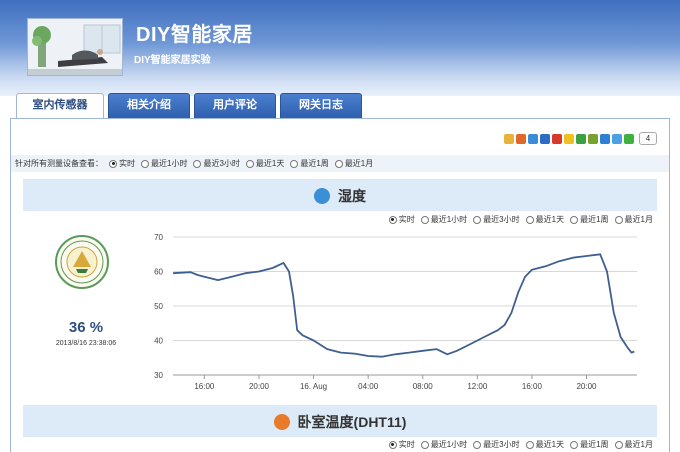 This screenshot has width=680, height=452. Describe the element at coordinates (589, 219) in the screenshot. I see `humidity-option-1w: 最近1周` at that location.